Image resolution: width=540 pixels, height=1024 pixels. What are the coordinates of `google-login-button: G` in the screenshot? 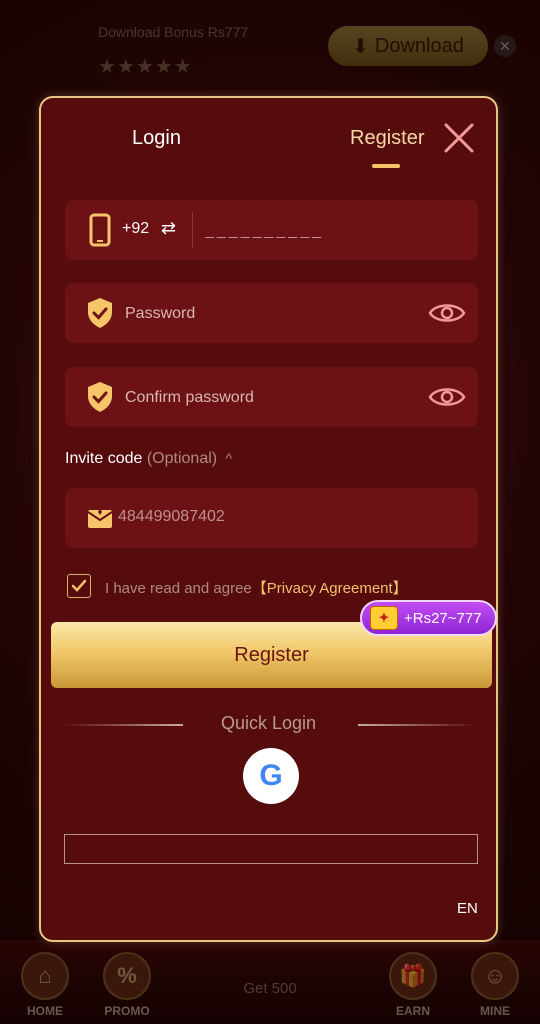 It's located at (271, 776).